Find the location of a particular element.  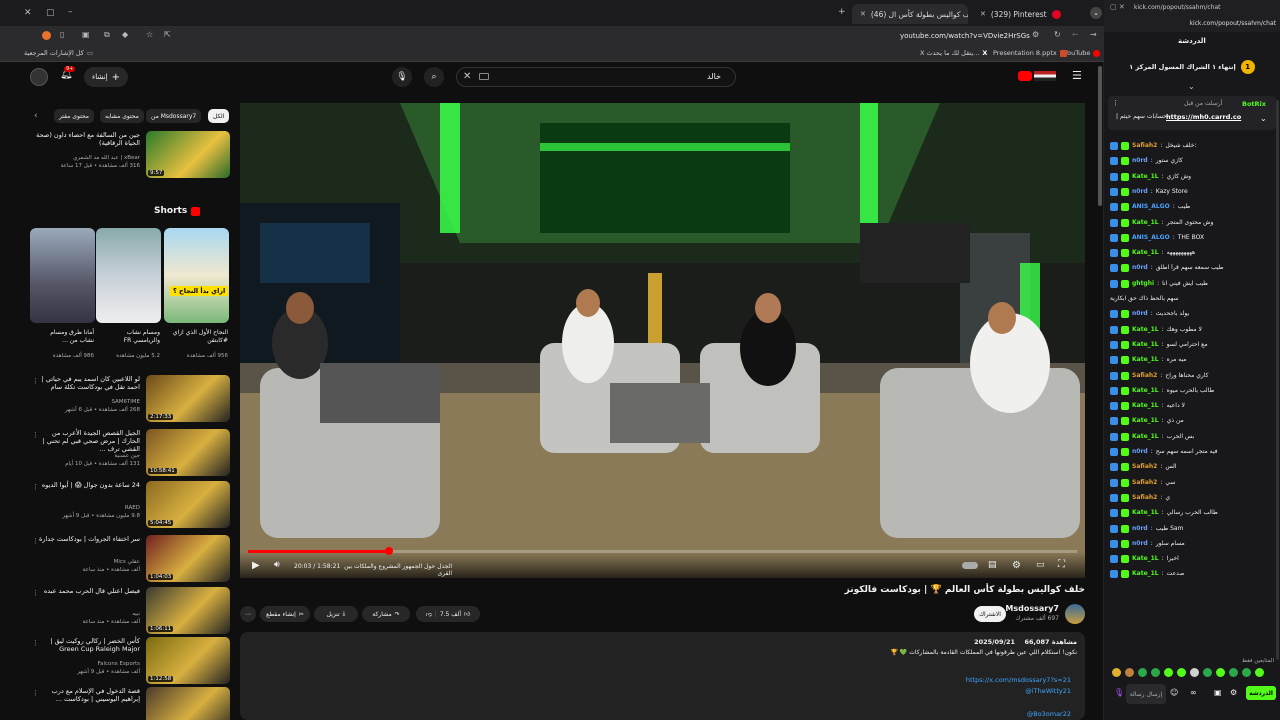

chat-message: n0rd: مسام سلور is located at coordinates (1192, 544).